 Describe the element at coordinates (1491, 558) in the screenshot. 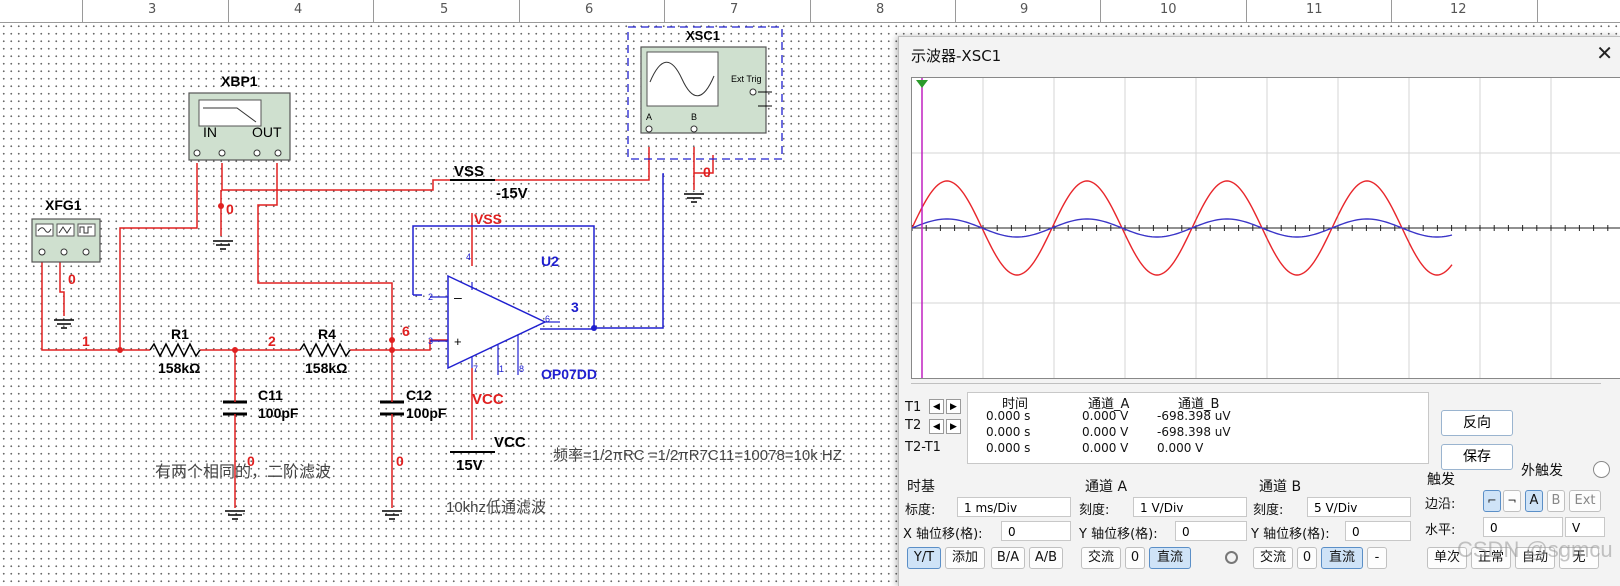

I see `trigger-normal-button: 正常` at that location.